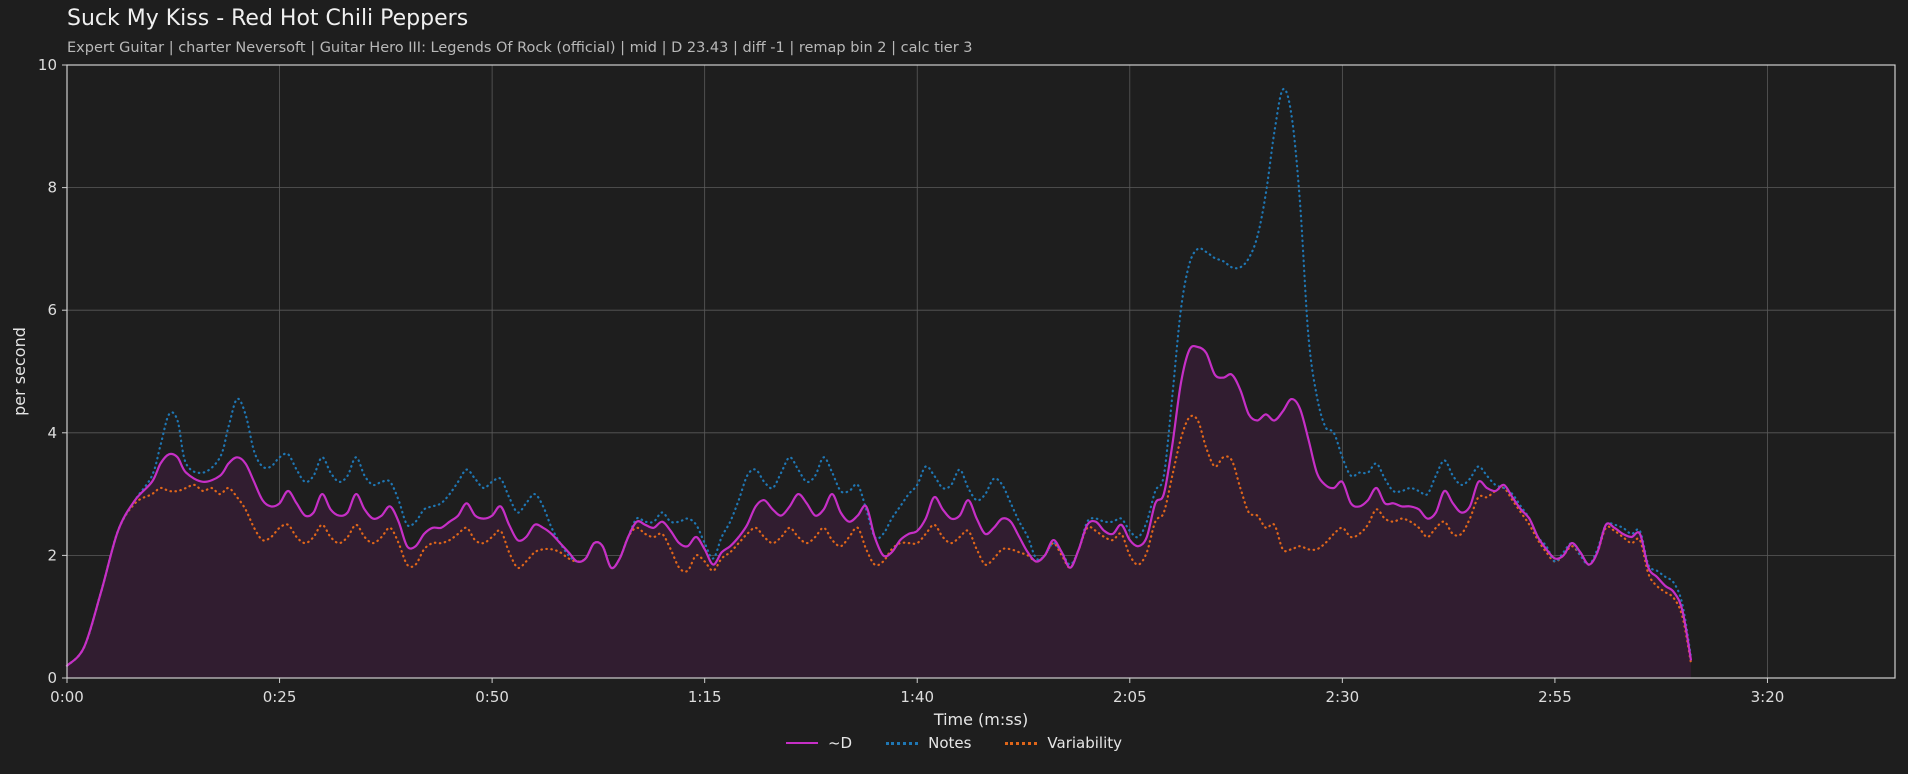 The width and height of the screenshot is (1908, 774). I want to click on legend-swatch-notes, so click(902, 743).